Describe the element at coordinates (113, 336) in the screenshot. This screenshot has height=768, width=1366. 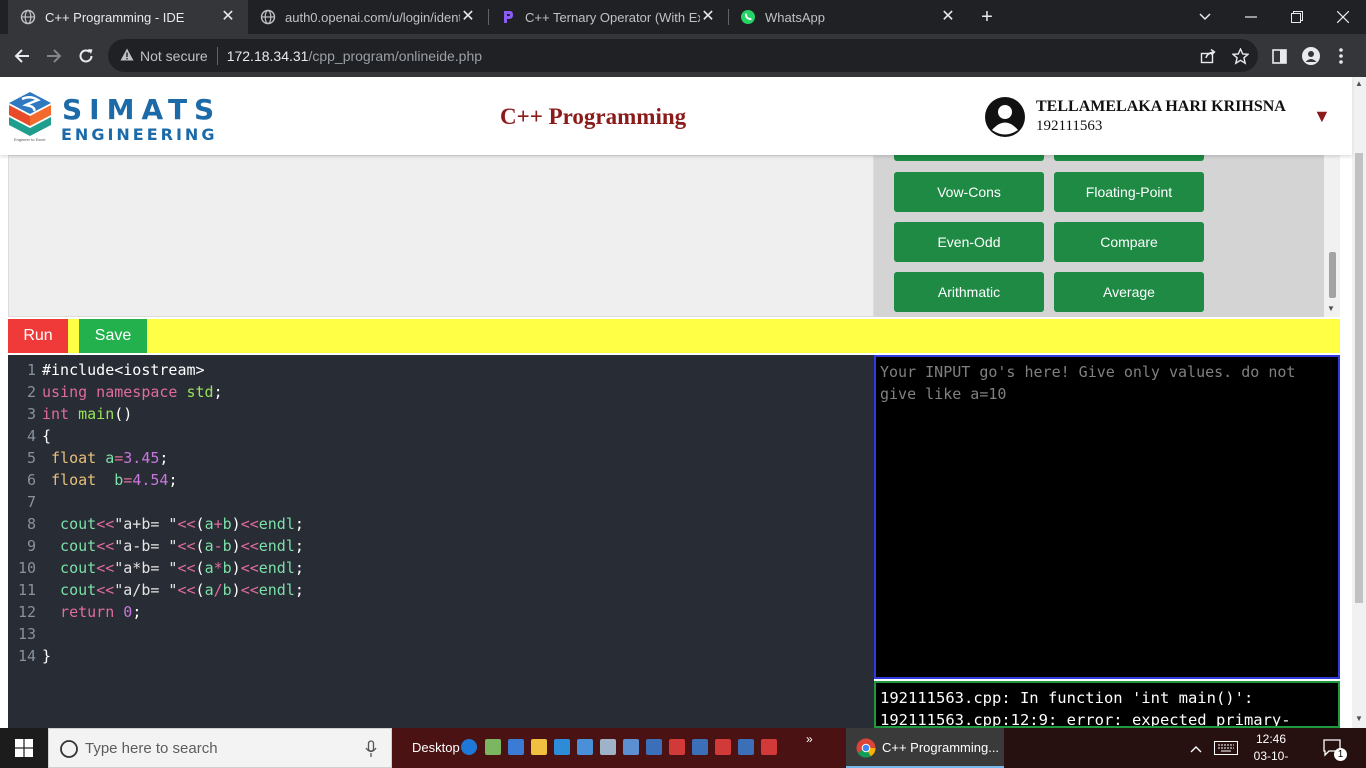
I see `save-button: Save` at that location.